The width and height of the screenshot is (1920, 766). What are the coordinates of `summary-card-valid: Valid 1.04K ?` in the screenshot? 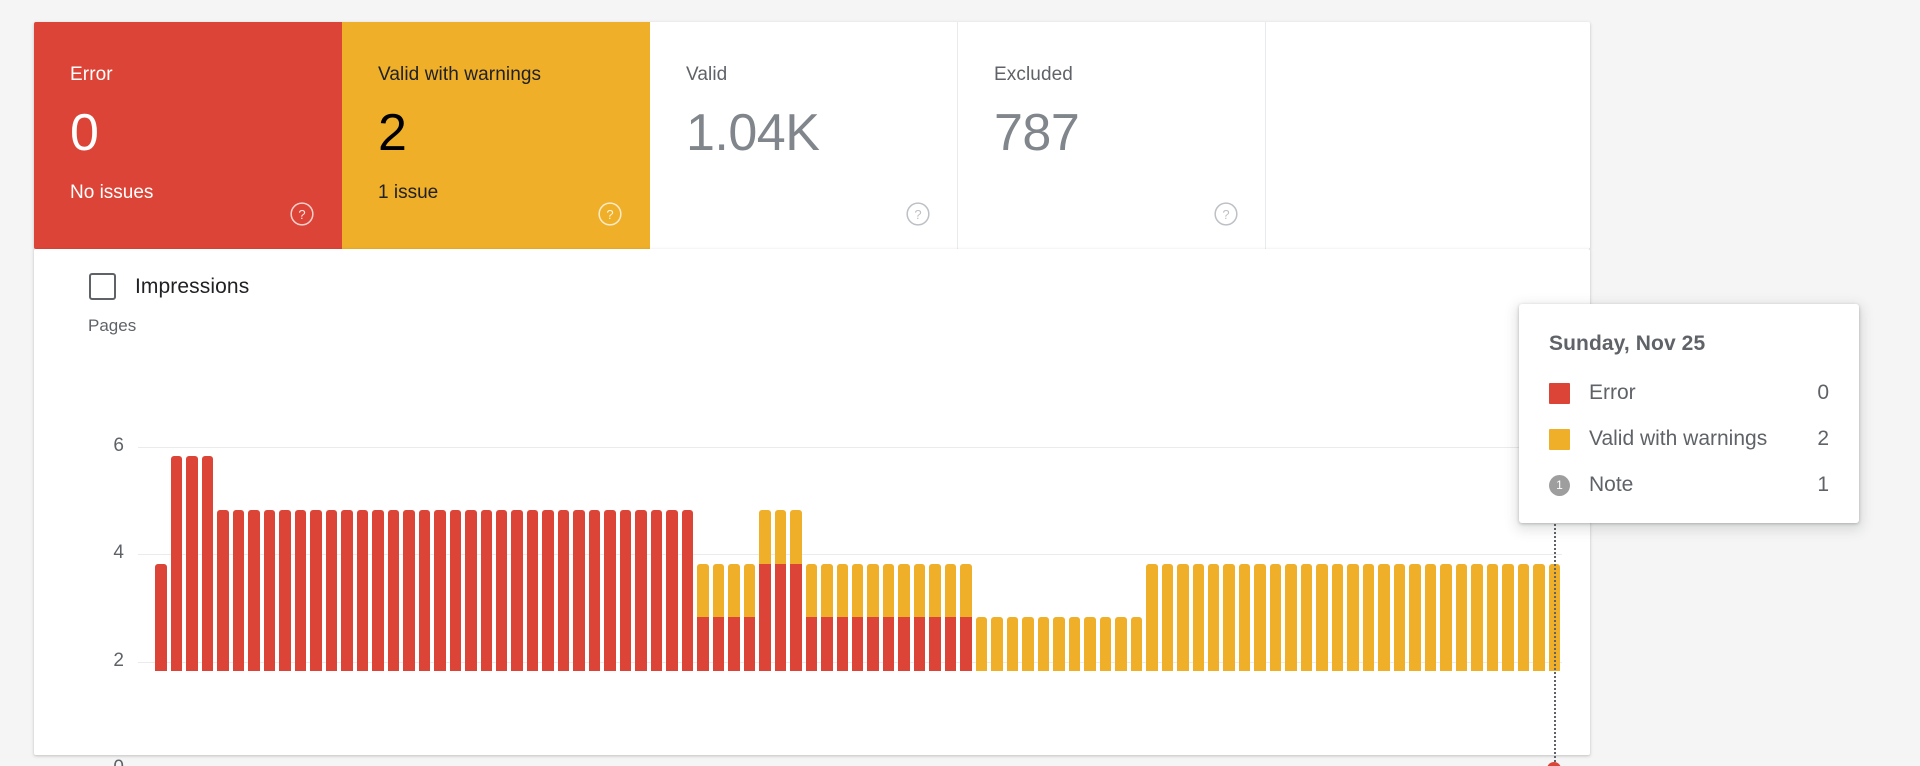 It's located at (804, 135).